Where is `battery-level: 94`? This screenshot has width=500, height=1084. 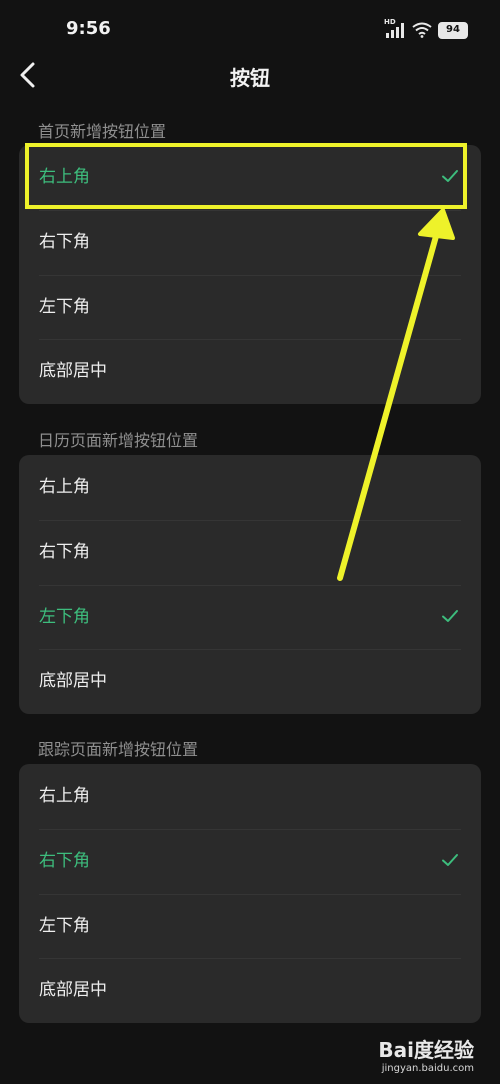 battery-level: 94 is located at coordinates (453, 29).